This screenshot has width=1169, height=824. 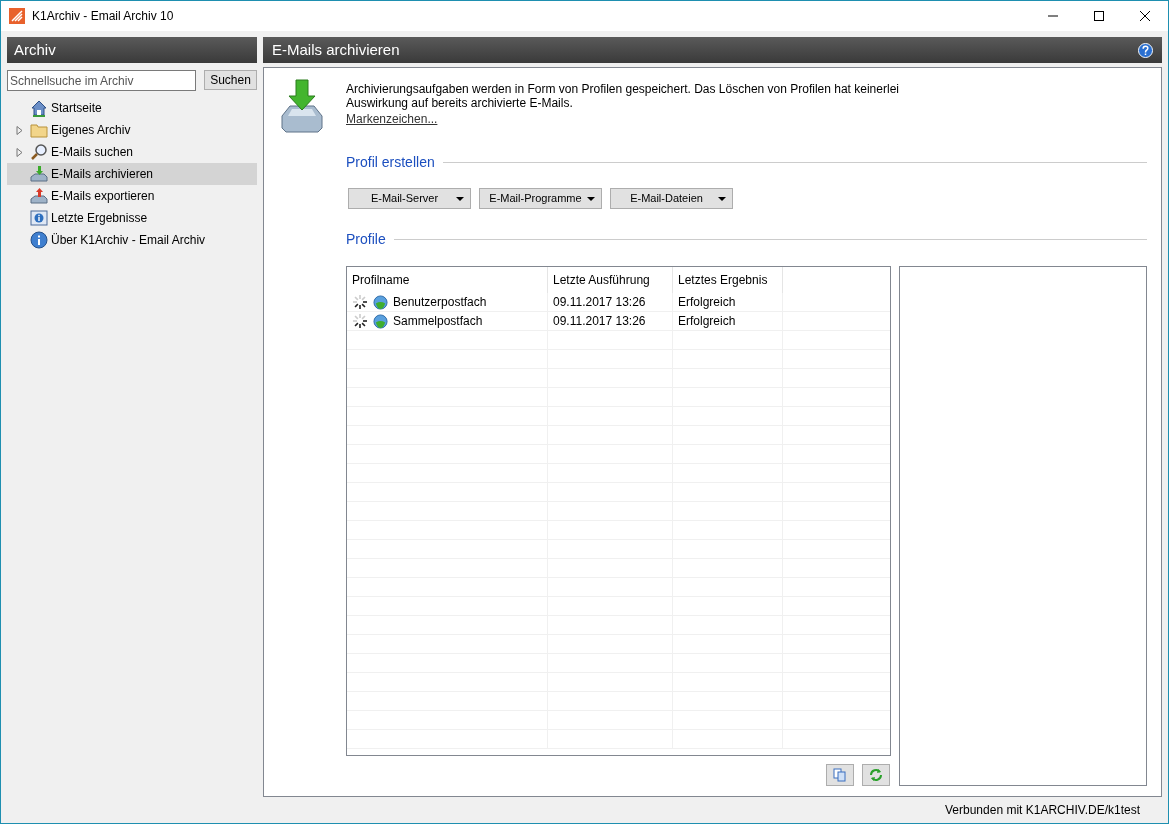 I want to click on sidebar-item: Startseite, so click(x=132, y=108).